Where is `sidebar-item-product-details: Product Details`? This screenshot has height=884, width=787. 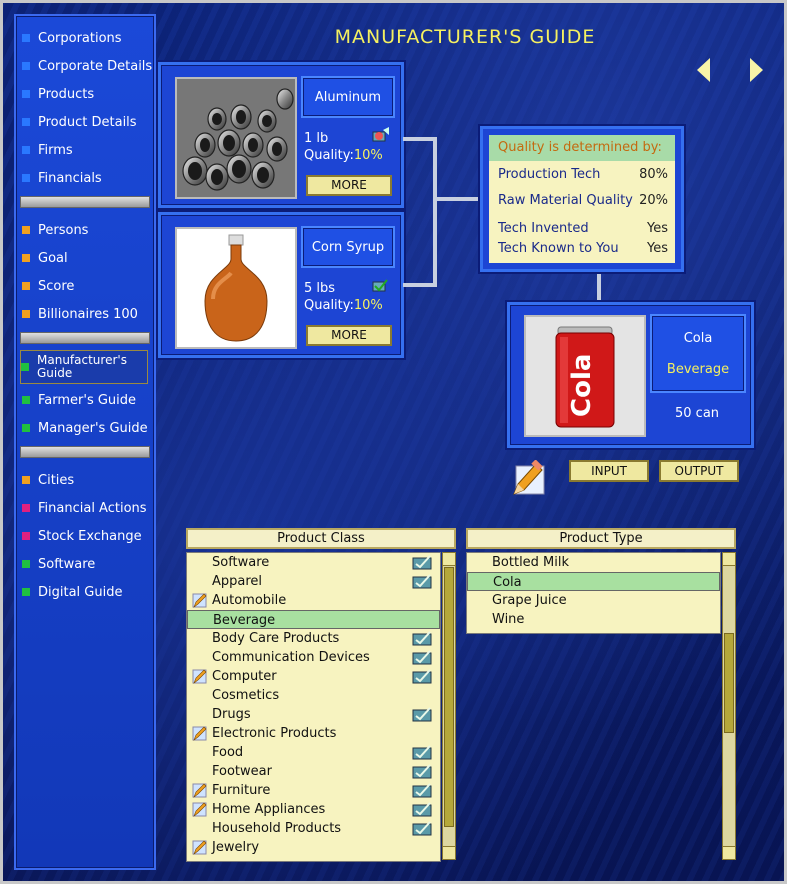 sidebar-item-product-details: Product Details is located at coordinates (79, 122).